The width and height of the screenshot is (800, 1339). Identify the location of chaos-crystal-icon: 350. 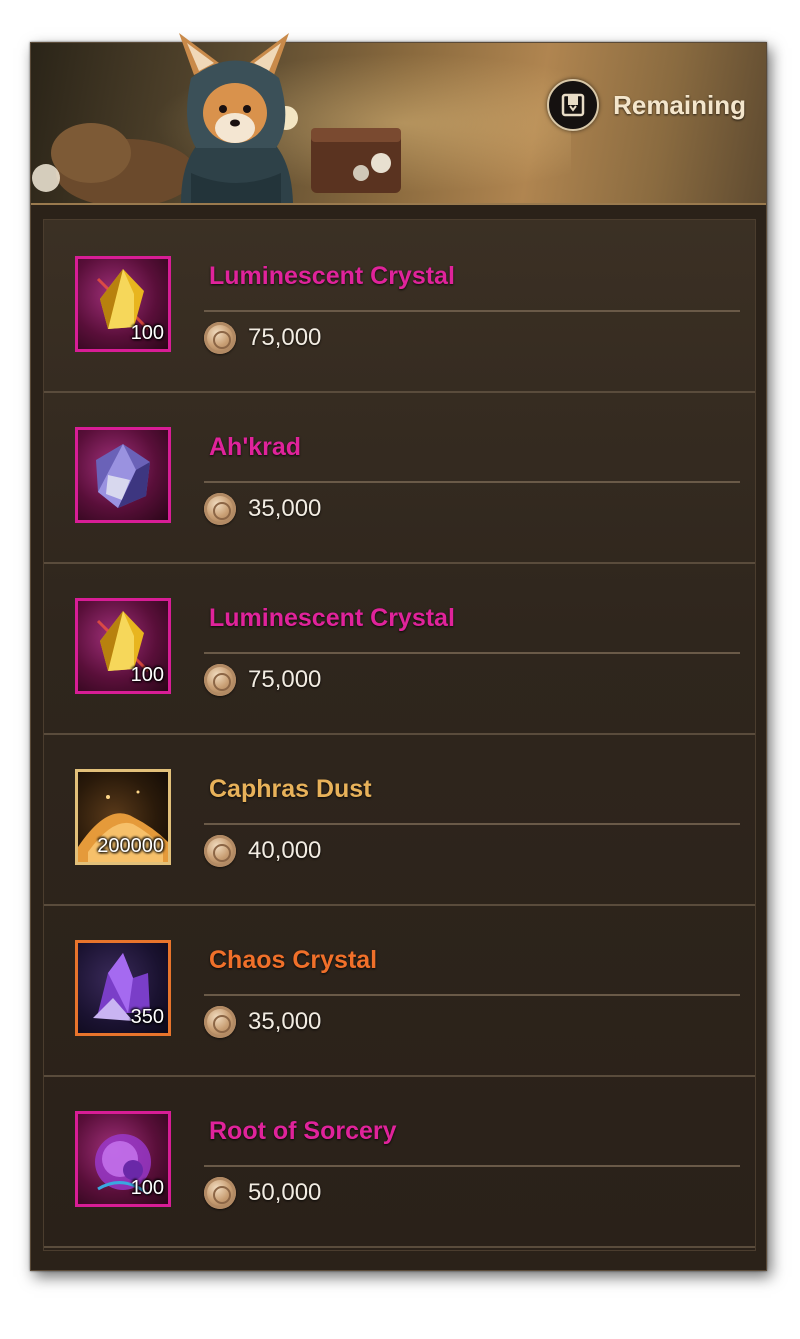
(123, 988).